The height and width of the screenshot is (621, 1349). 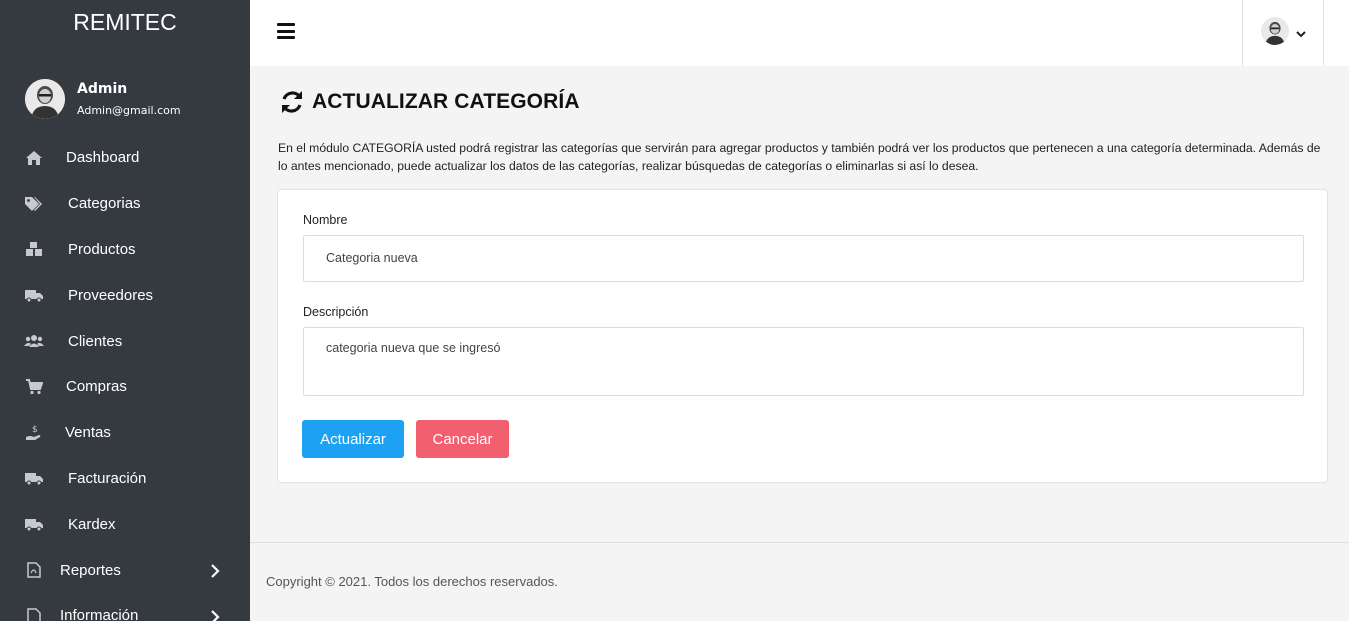 What do you see at coordinates (90, 570) in the screenshot?
I see `sidebar-item-label: Reportes` at bounding box center [90, 570].